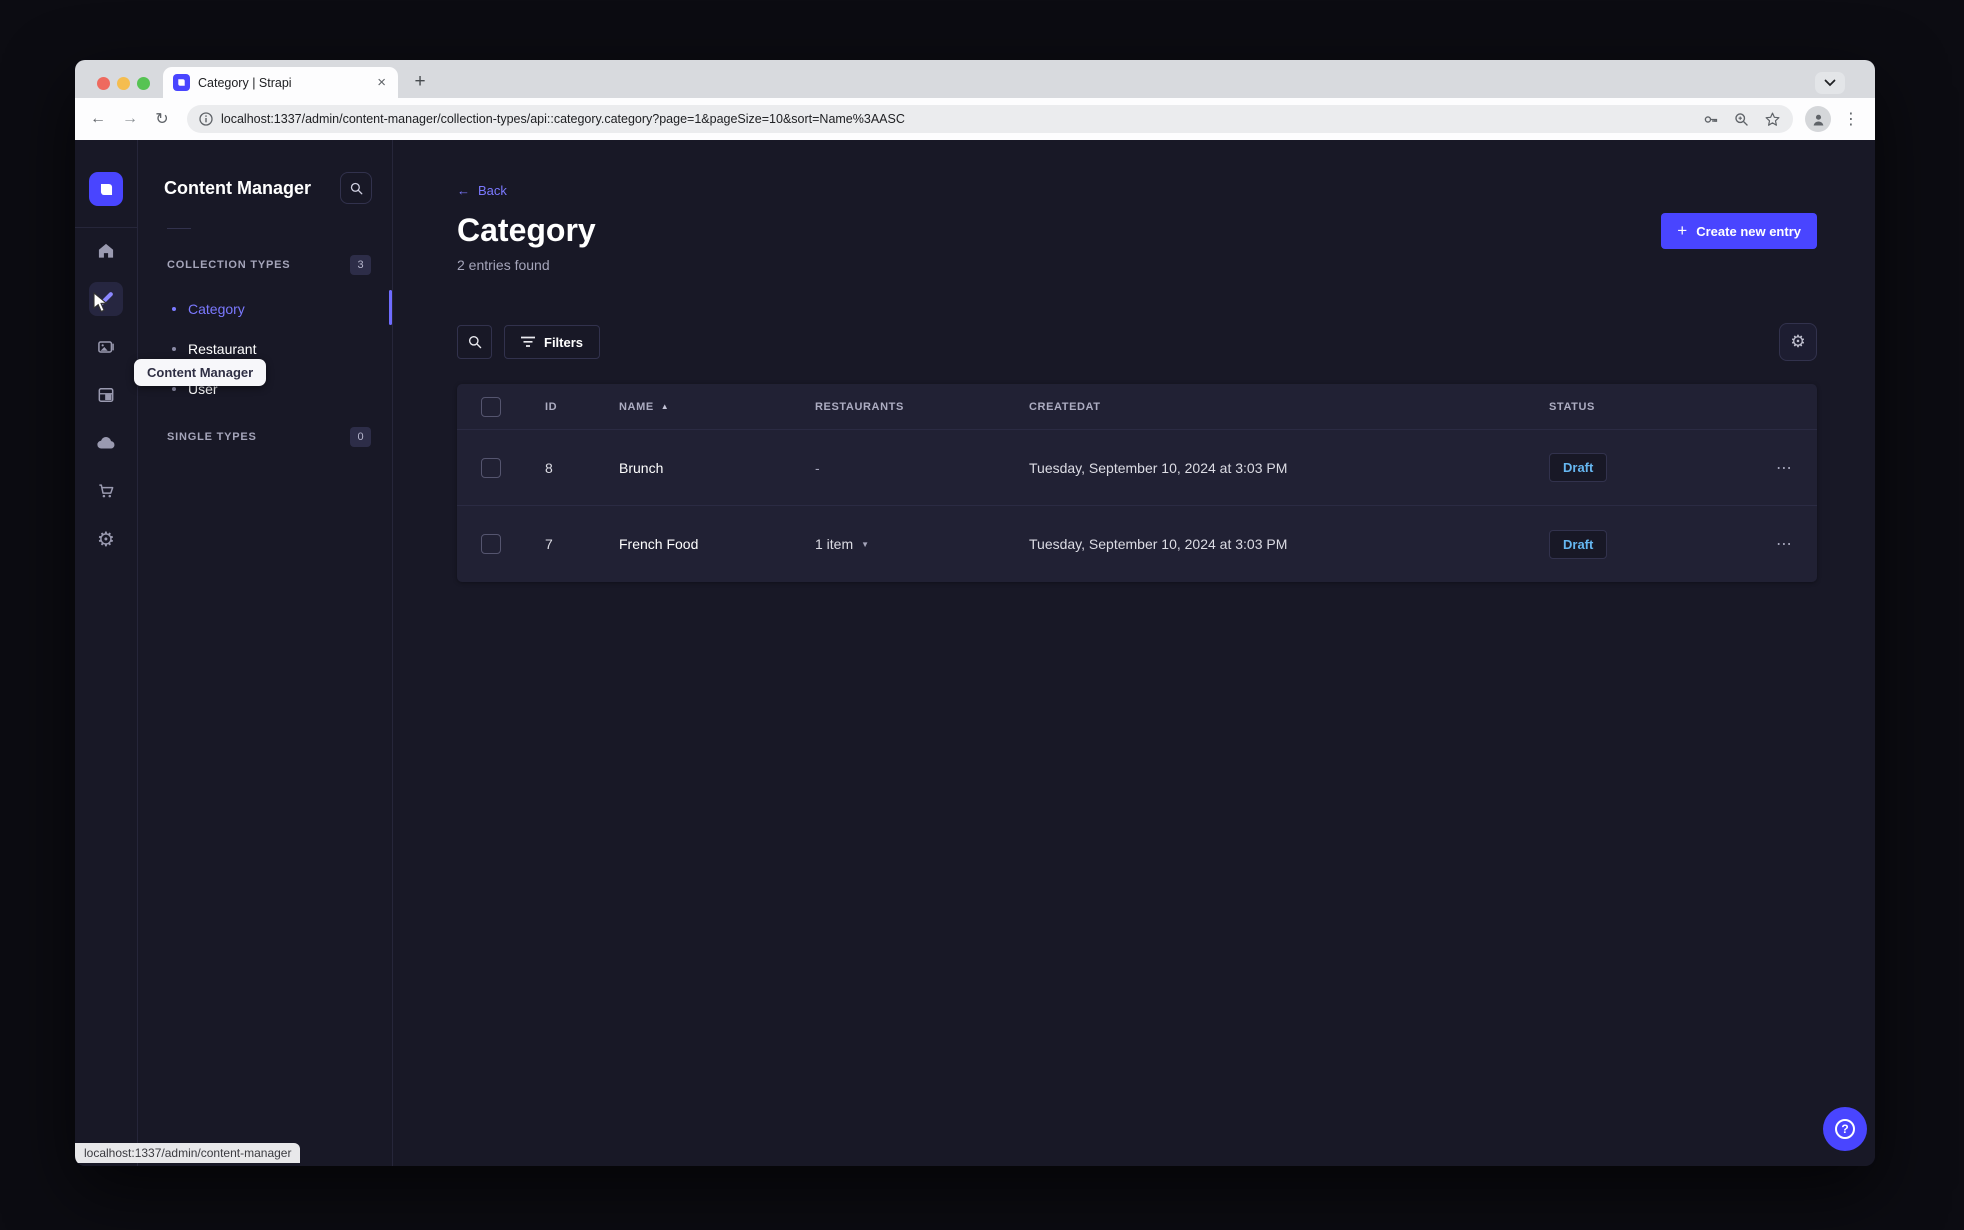 The image size is (1964, 1230). I want to click on select-all-checkbox, so click(491, 406).